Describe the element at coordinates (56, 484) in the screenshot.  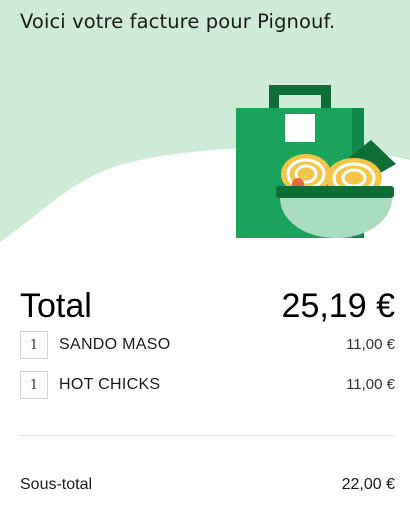
I see `subtotal-label: Sous-total` at that location.